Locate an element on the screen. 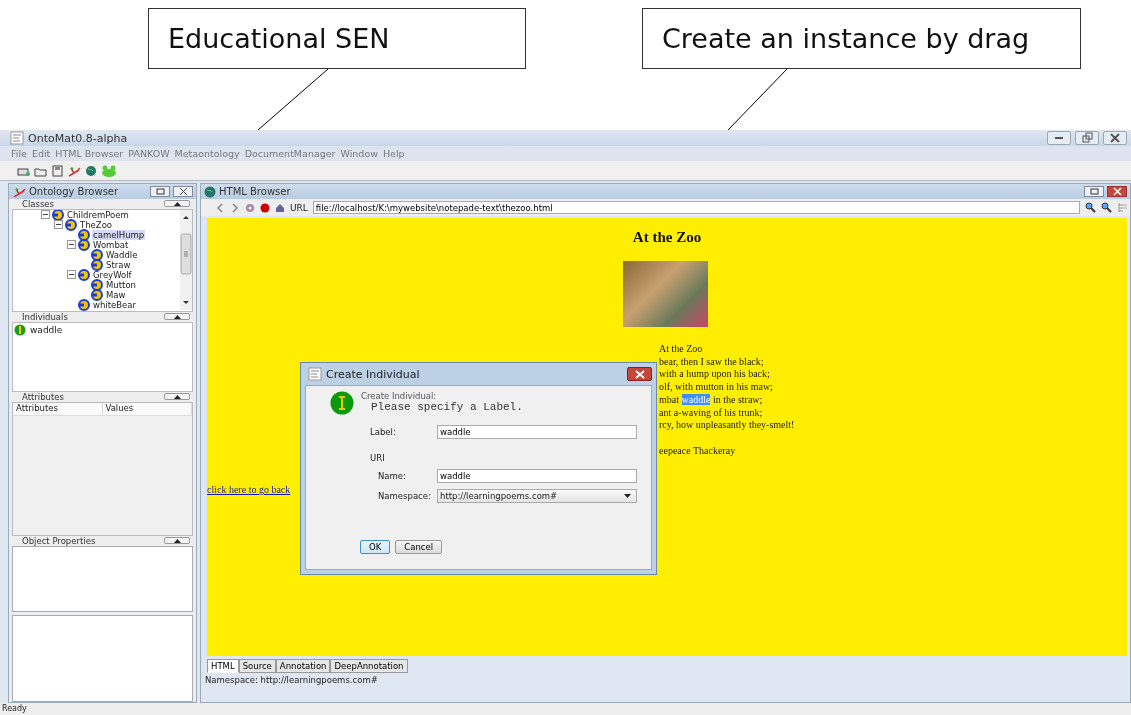 Image resolution: width=1131 pixels, height=715 pixels. tab: DeepAnnotation is located at coordinates (369, 666).